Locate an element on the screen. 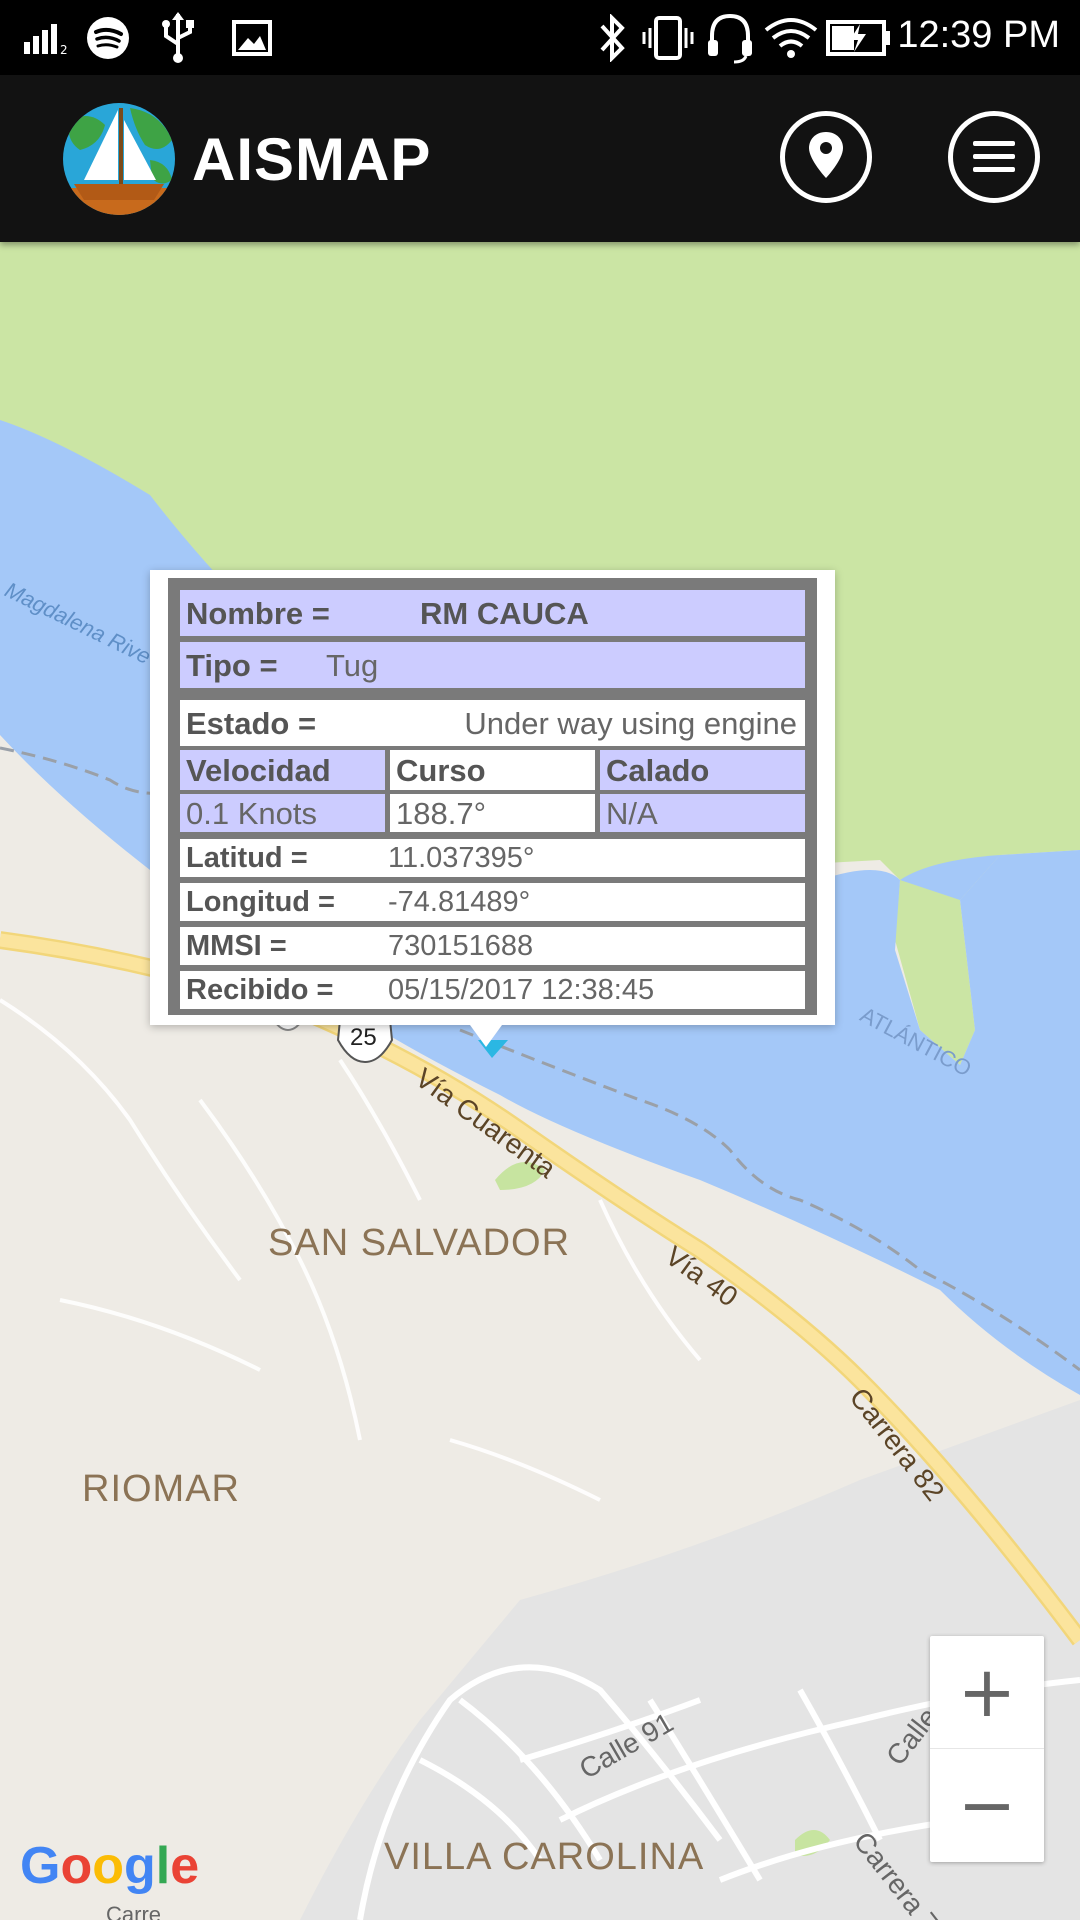  type-label: Tipo = is located at coordinates (232, 665).